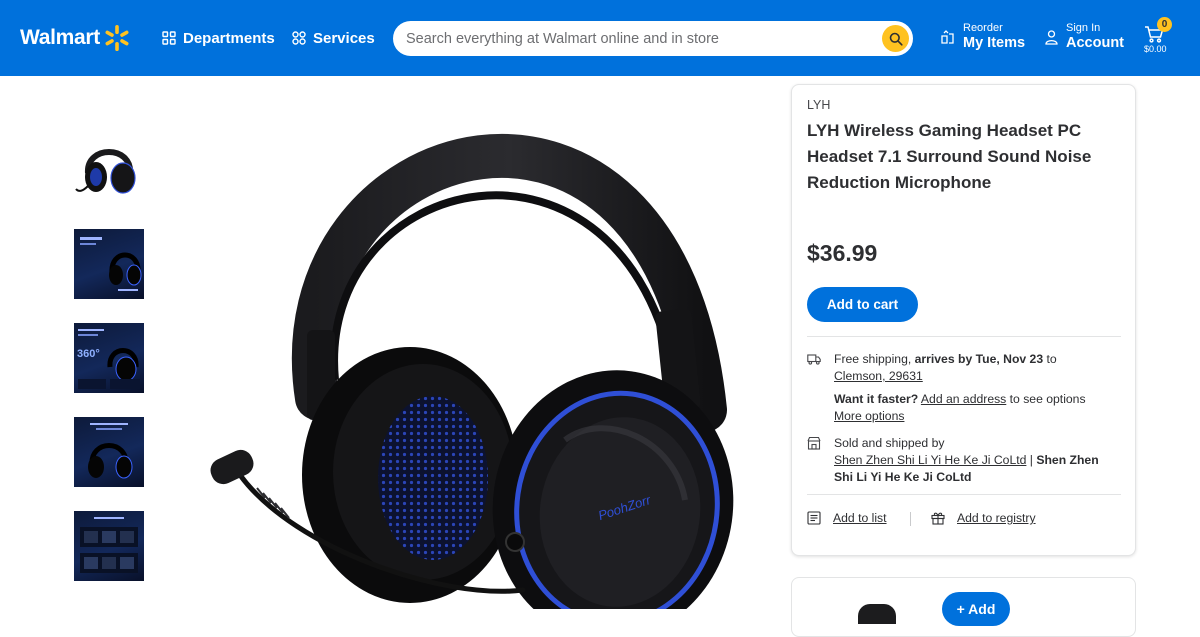 The image size is (1200, 637). I want to click on reorder-small-label: Reorder, so click(983, 28).